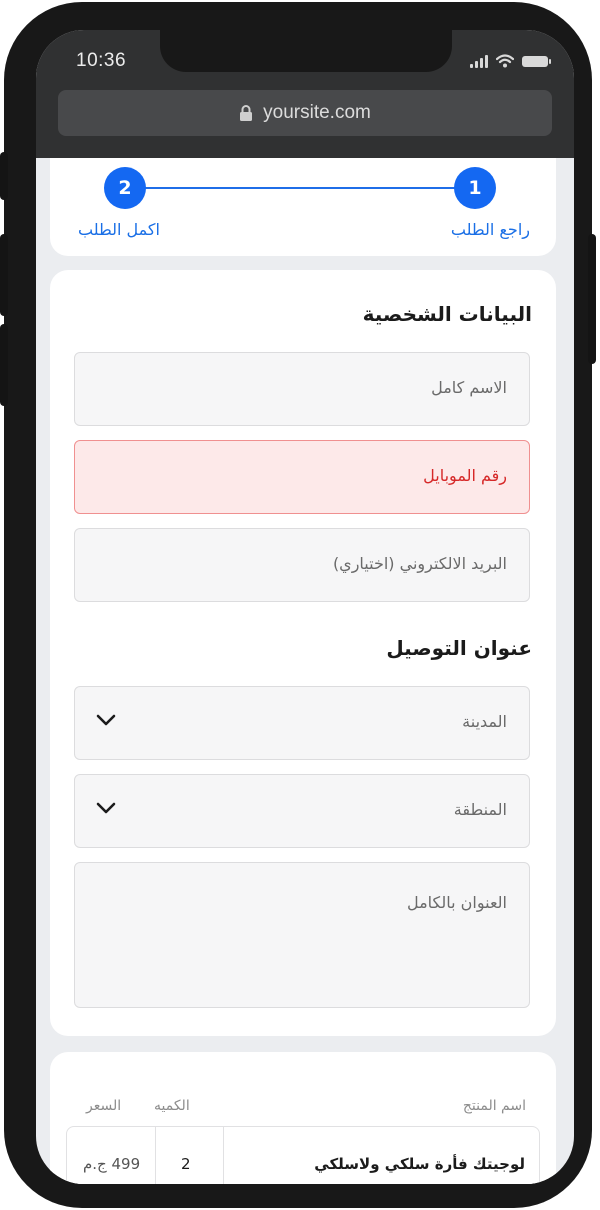 The image size is (600, 1210). Describe the element at coordinates (469, 387) in the screenshot. I see `full-name-placeholder: الاسم كامل` at that location.